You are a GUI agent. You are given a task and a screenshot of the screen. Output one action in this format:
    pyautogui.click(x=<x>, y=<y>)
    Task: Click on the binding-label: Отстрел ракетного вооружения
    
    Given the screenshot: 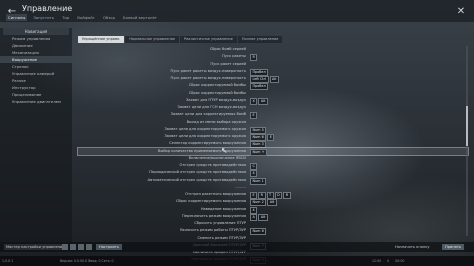 What is the action you would take?
    pyautogui.click(x=215, y=194)
    